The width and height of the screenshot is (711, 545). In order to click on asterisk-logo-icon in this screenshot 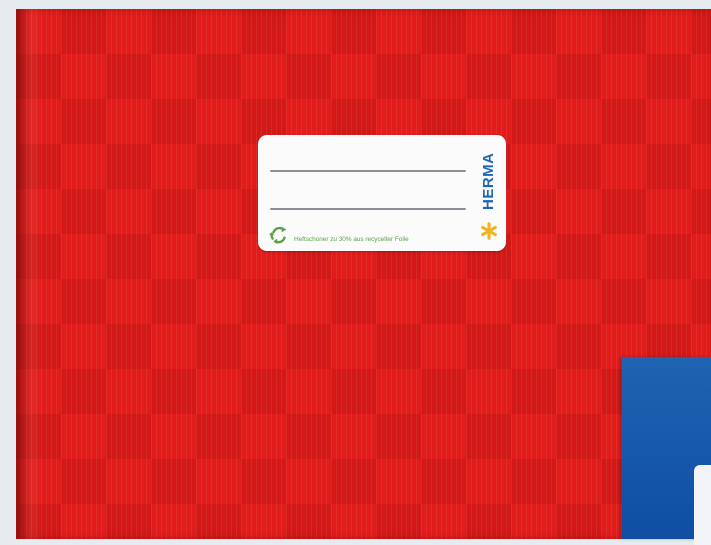, I will do `click(489, 231)`.